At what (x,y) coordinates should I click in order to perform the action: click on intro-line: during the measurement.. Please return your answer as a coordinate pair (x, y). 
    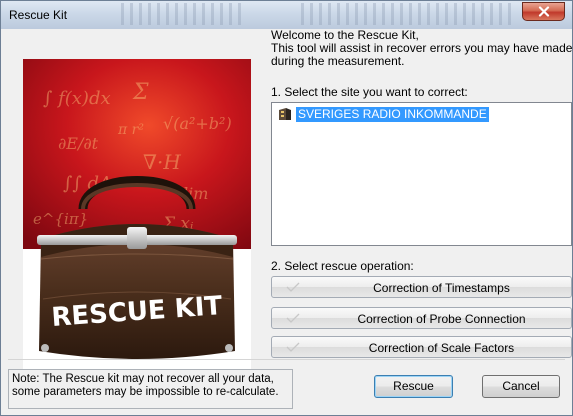
    Looking at the image, I should click on (338, 61).